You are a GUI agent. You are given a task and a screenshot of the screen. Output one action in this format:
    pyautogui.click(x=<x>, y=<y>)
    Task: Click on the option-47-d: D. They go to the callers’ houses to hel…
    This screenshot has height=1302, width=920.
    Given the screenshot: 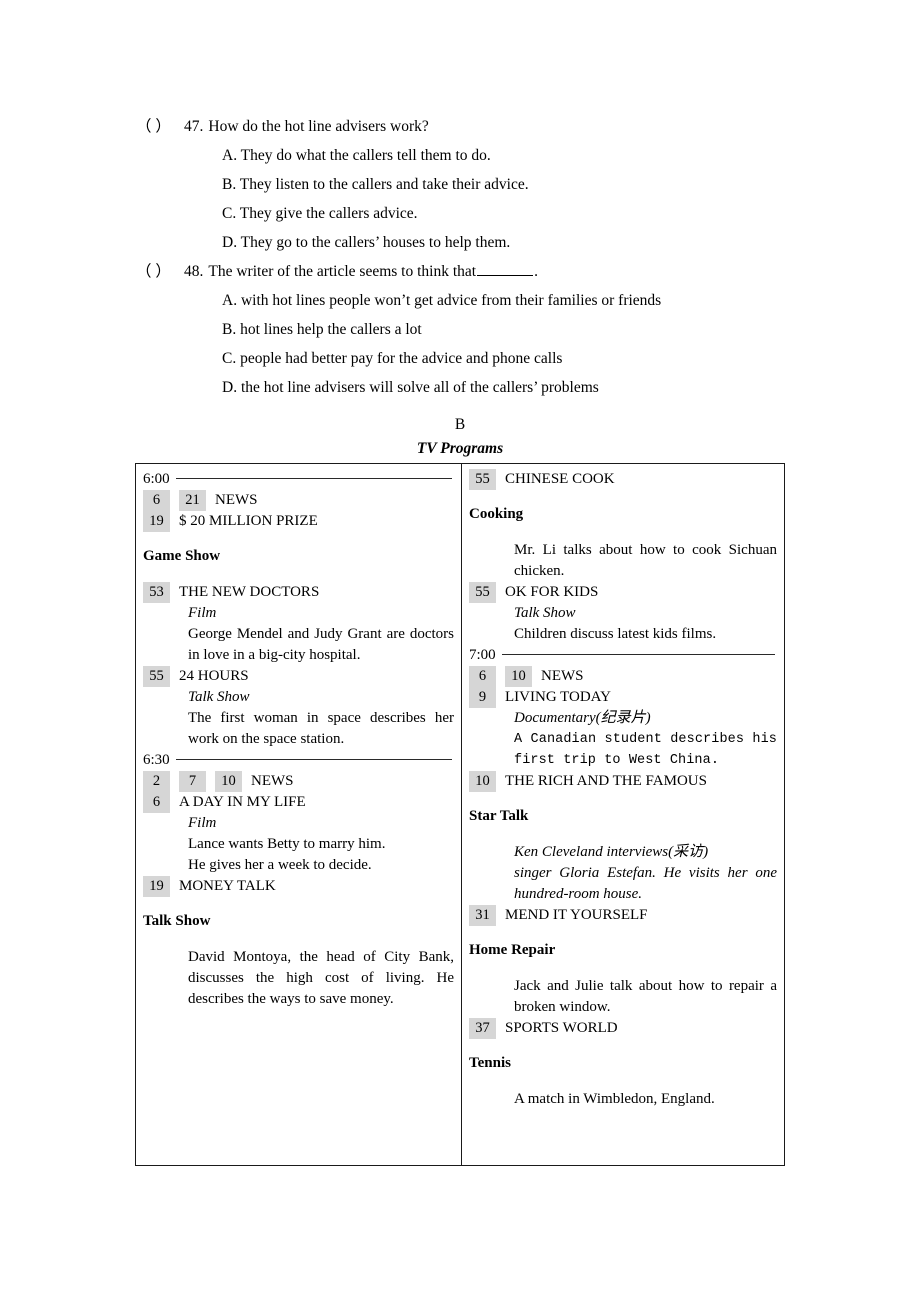 What is the action you would take?
    pyautogui.click(x=486, y=242)
    